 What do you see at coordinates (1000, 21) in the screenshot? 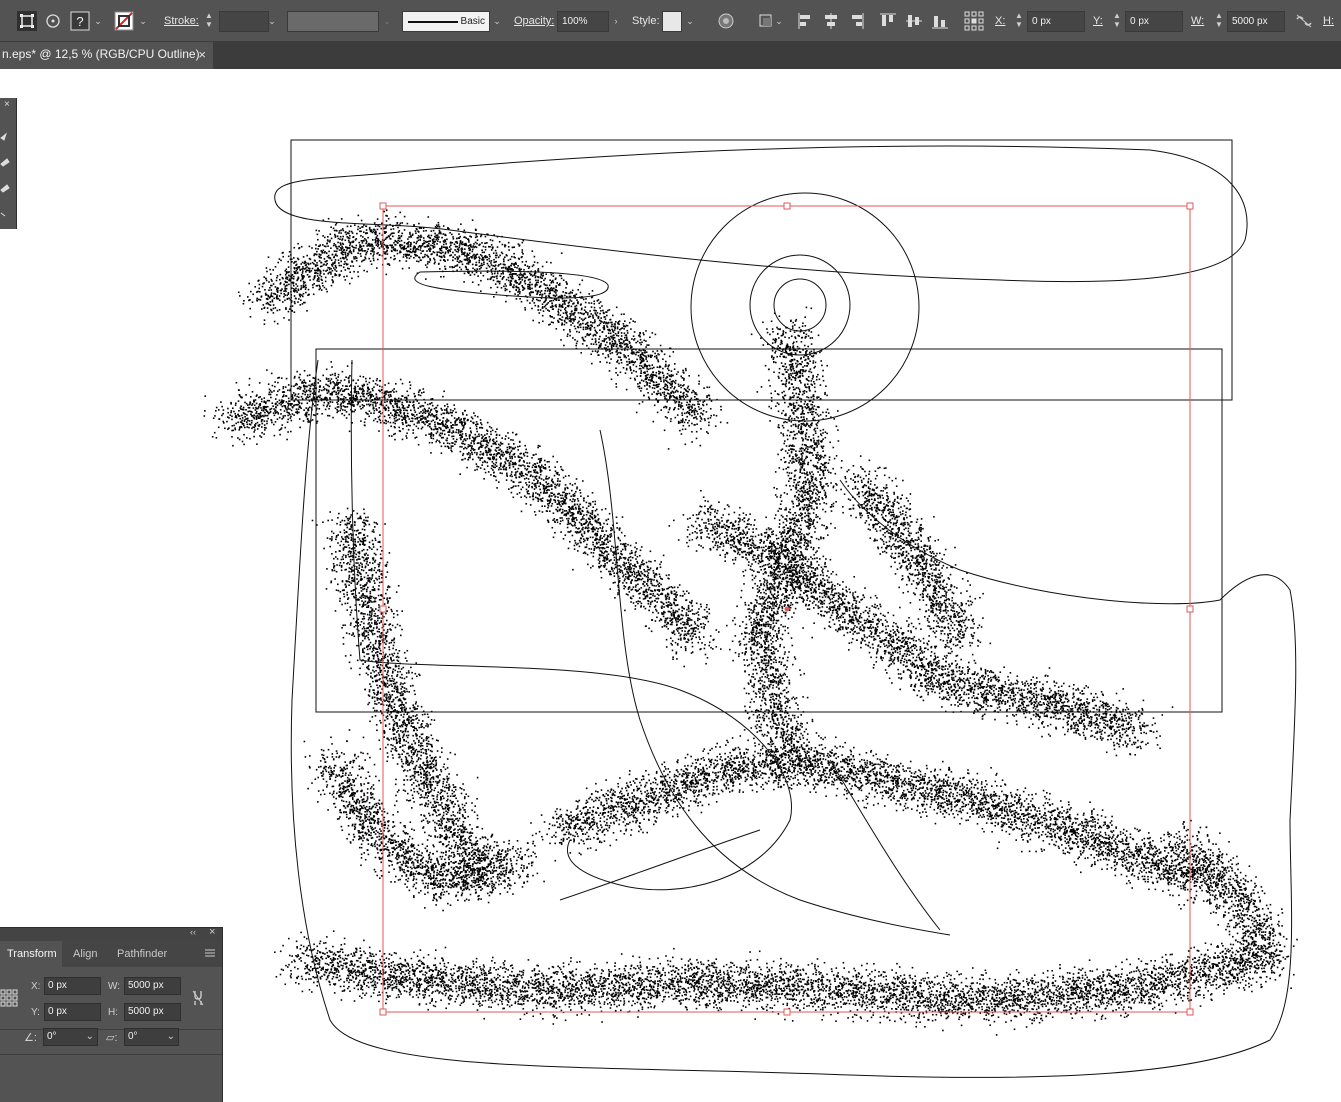
I see `x-label: X:` at bounding box center [1000, 21].